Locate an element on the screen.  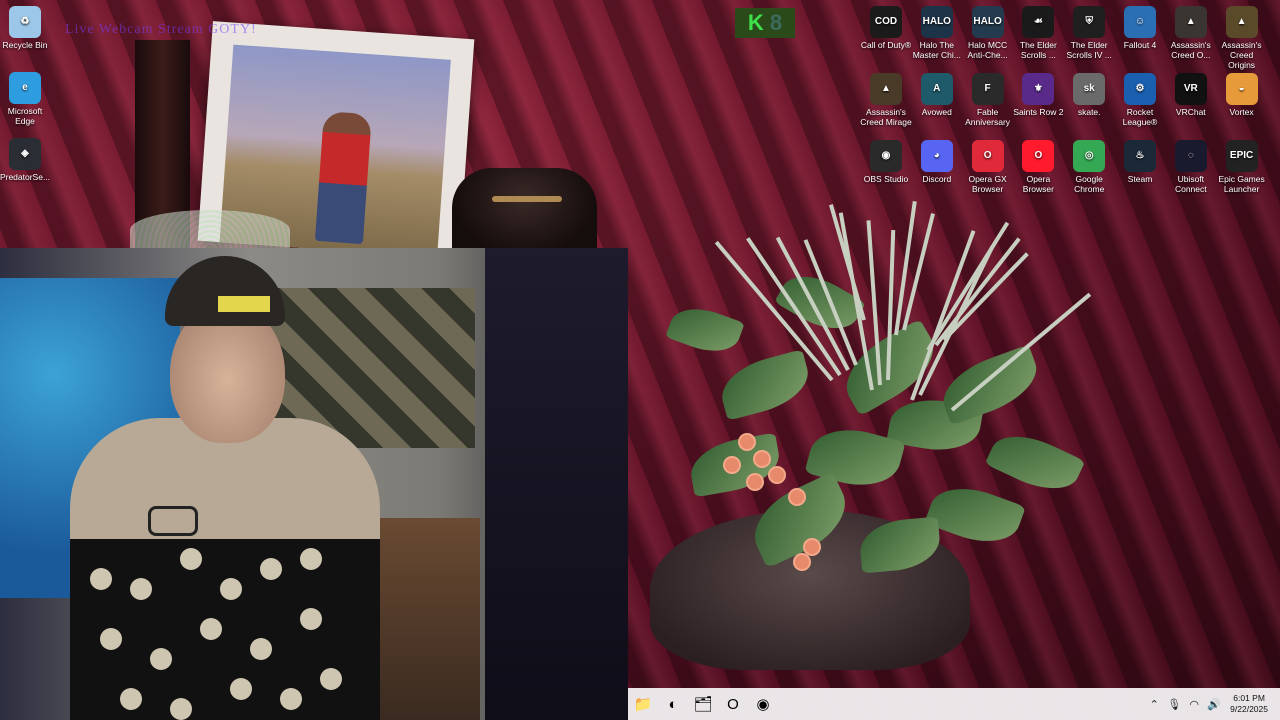
app-icon: A is located at coordinates (936, 89).